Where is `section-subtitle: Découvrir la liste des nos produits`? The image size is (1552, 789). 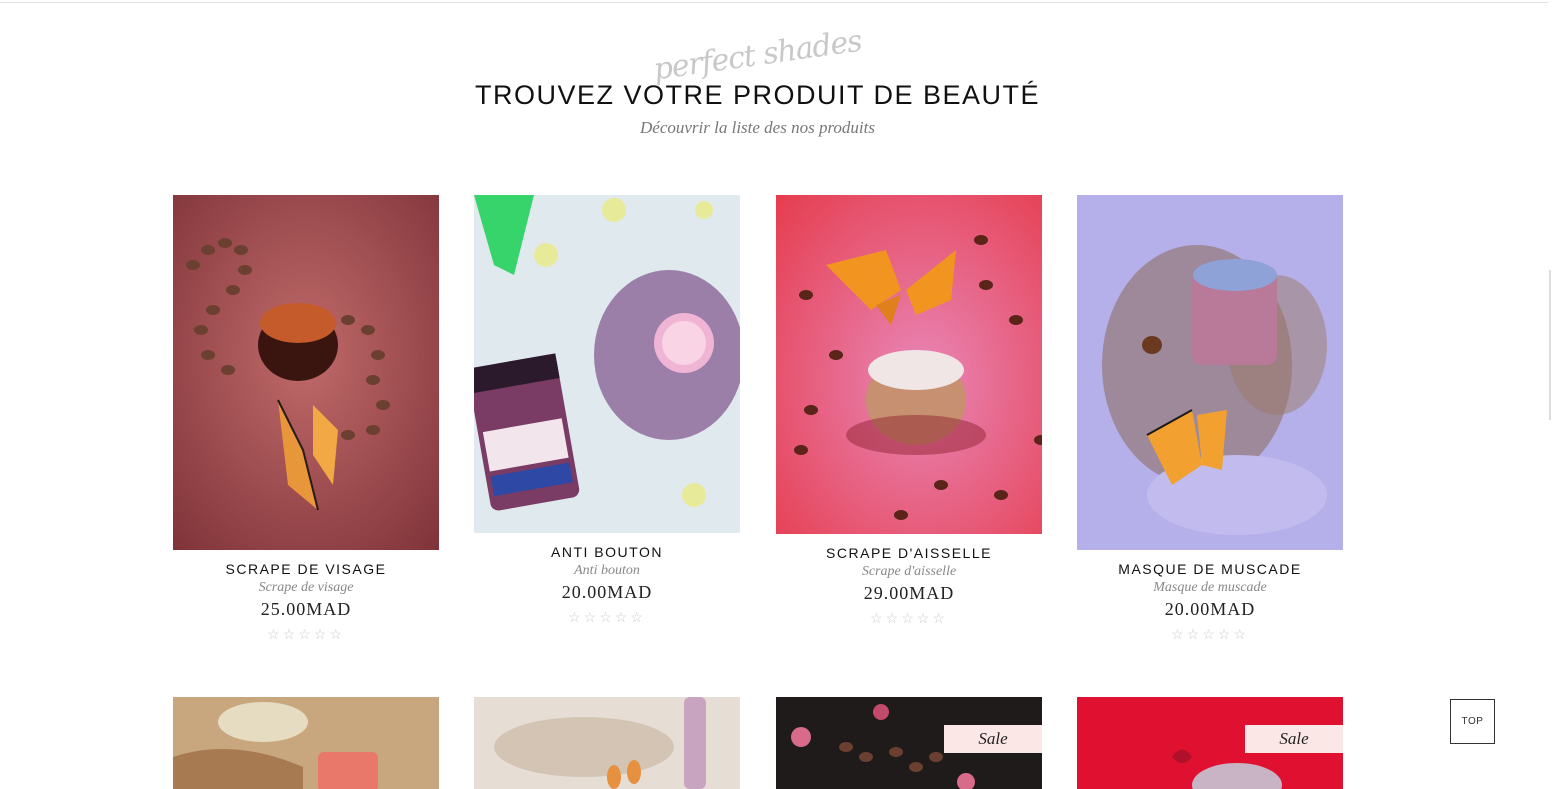
section-subtitle: Découvrir la liste des nos produits is located at coordinates (757, 127).